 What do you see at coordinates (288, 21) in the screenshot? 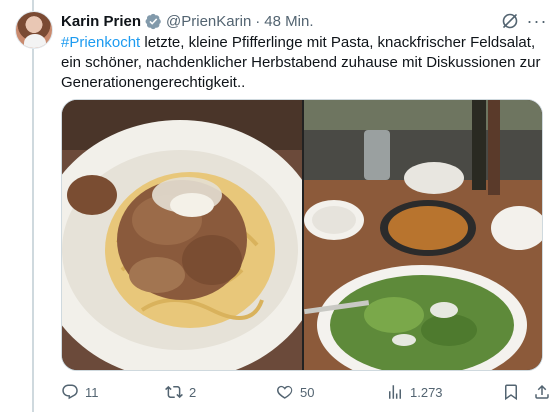
I see `timestamp: 48 Min.` at bounding box center [288, 21].